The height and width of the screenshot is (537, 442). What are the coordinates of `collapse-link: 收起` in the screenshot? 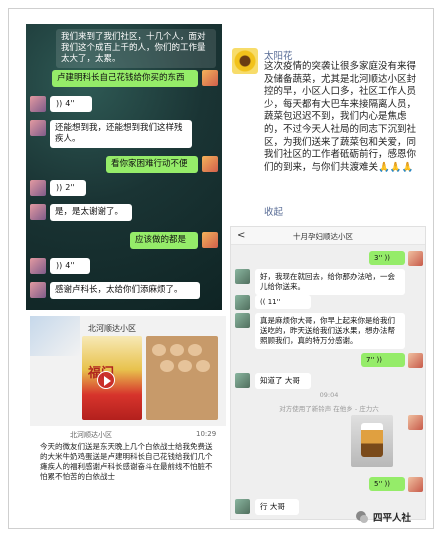 It's located at (273, 211).